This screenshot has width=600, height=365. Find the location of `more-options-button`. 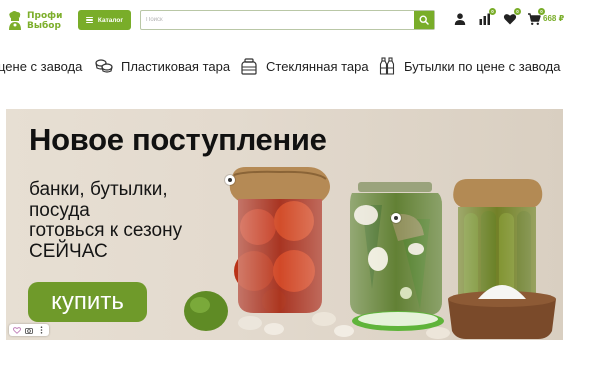

more-options-button is located at coordinates (41, 330).